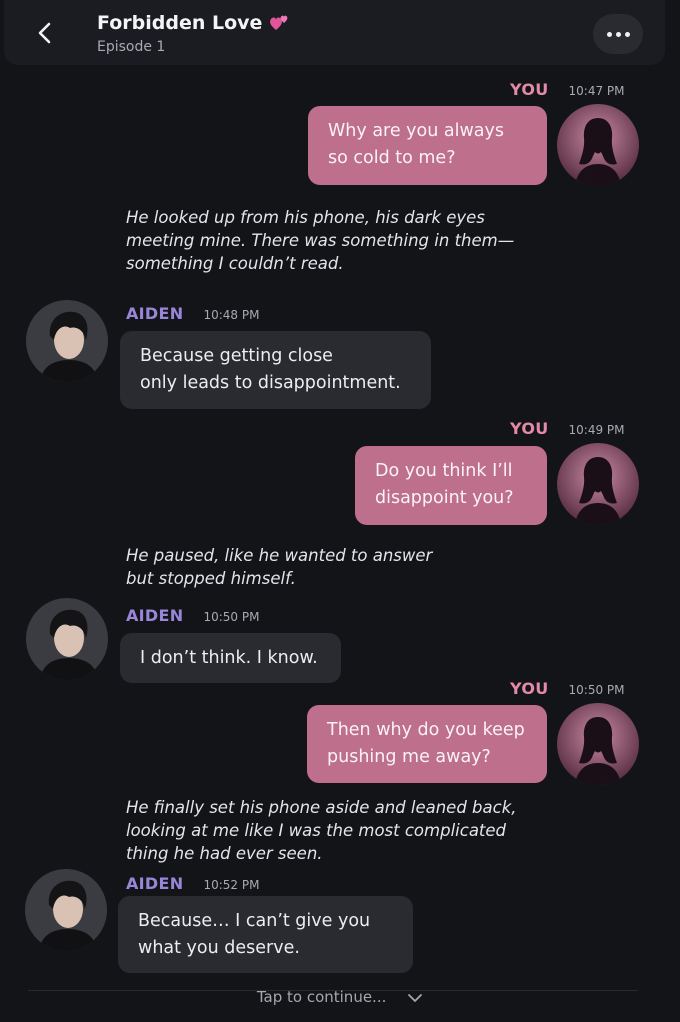 The width and height of the screenshot is (680, 1022). What do you see at coordinates (231, 885) in the screenshot?
I see `message-time: 10:52 PM` at bounding box center [231, 885].